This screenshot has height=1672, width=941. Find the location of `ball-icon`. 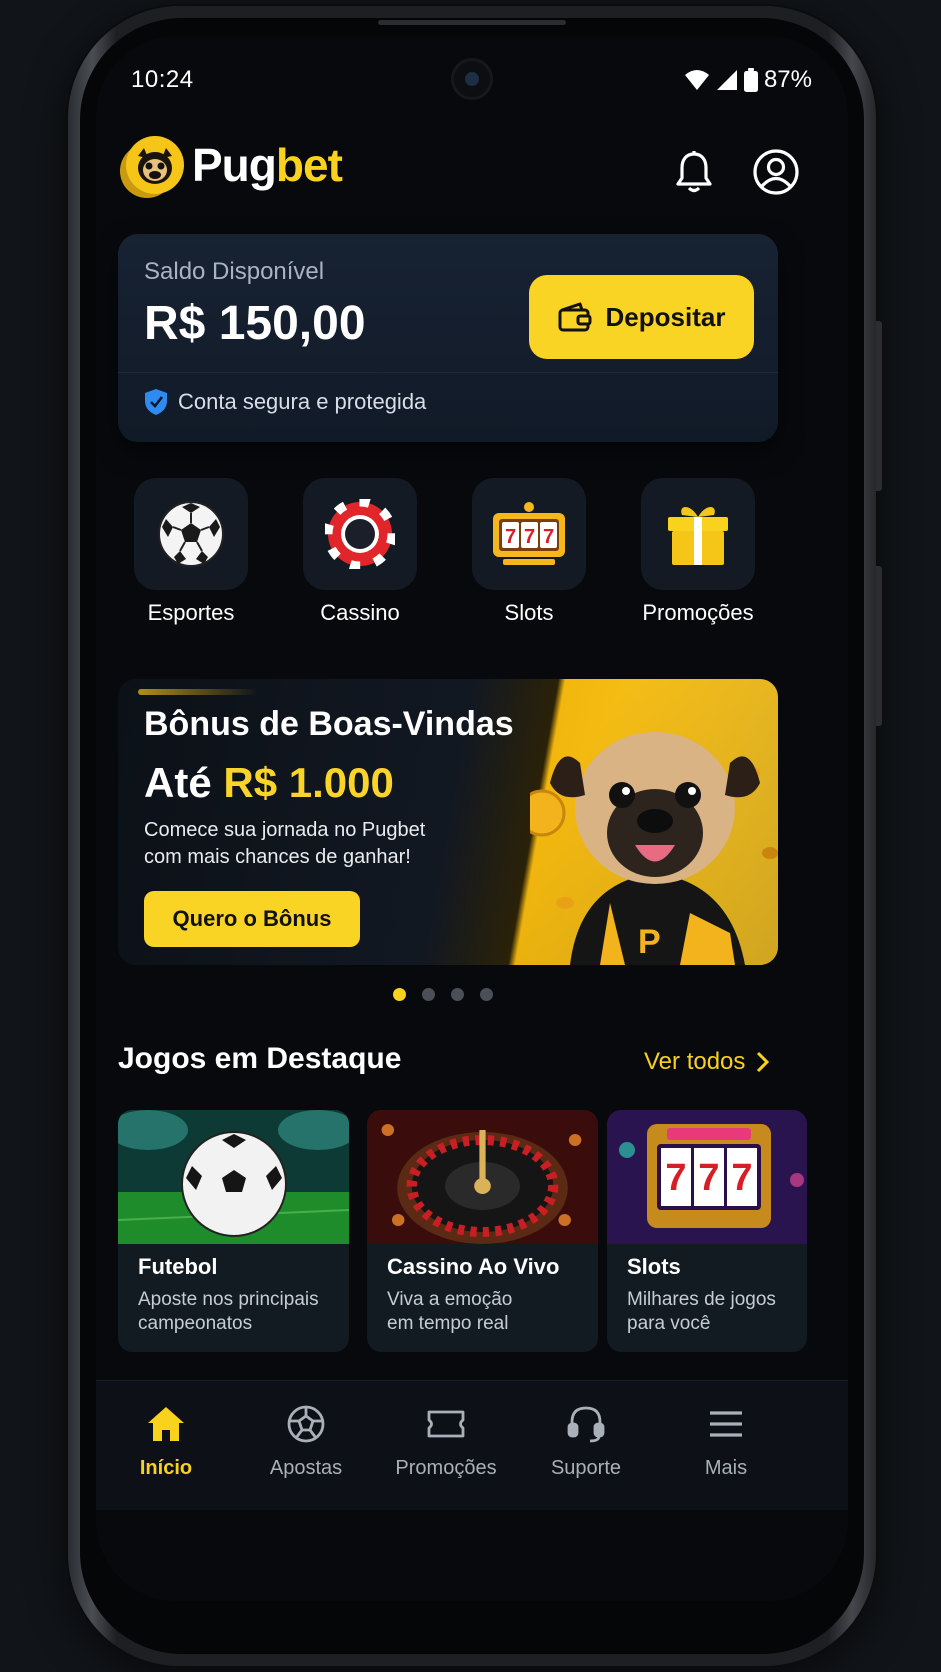

ball-icon is located at coordinates (306, 1424).